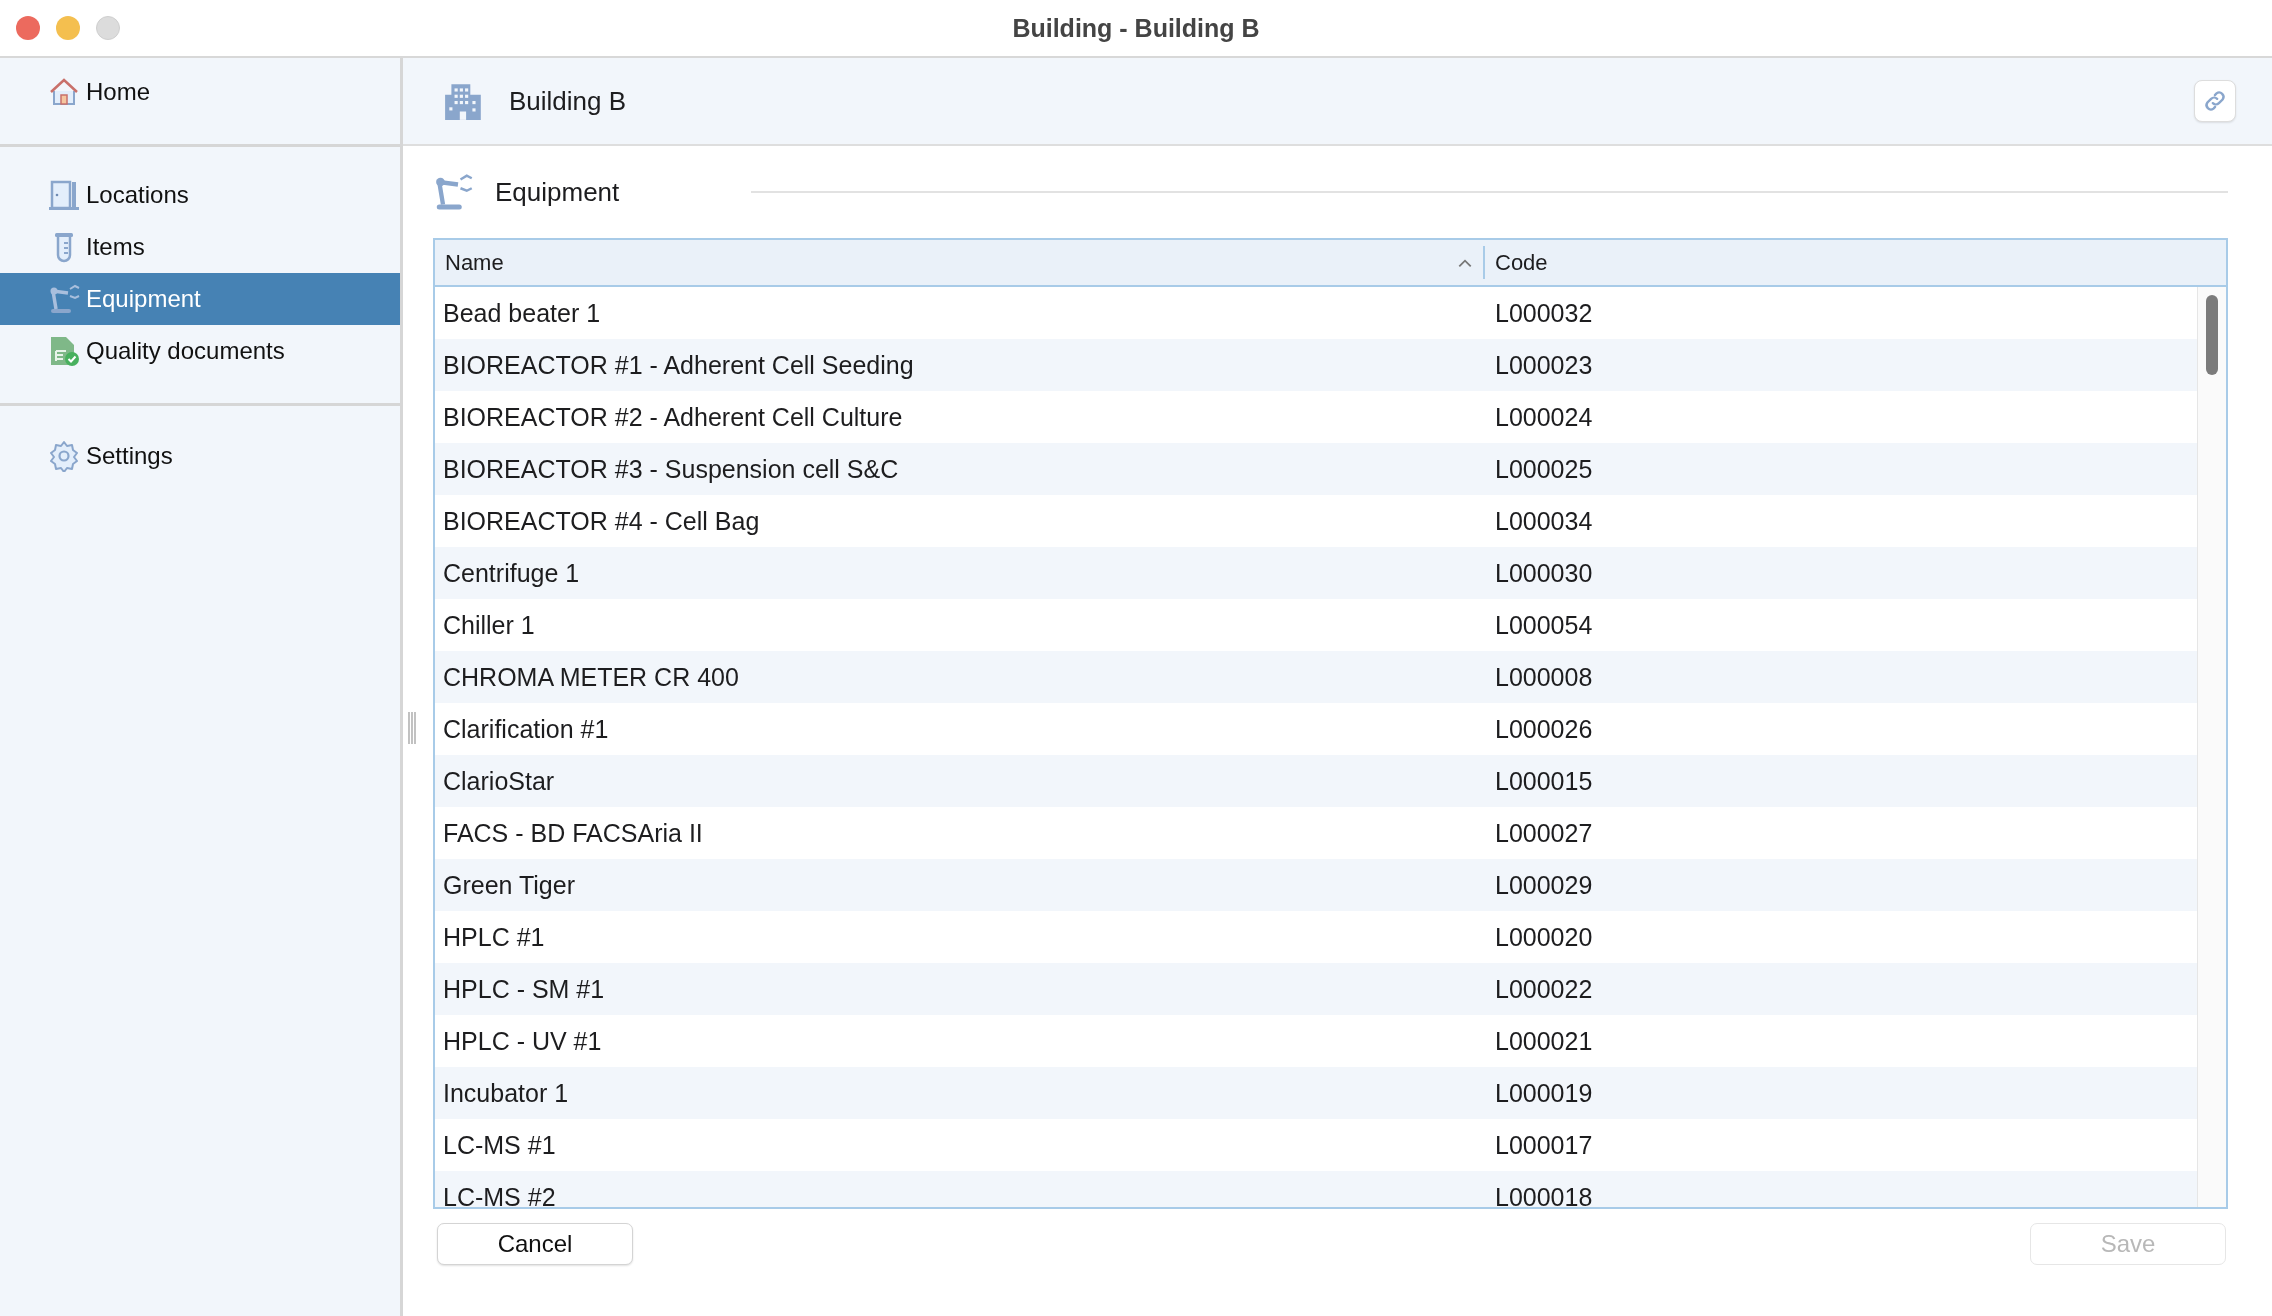  I want to click on sidebar-item: Home, so click(200, 92).